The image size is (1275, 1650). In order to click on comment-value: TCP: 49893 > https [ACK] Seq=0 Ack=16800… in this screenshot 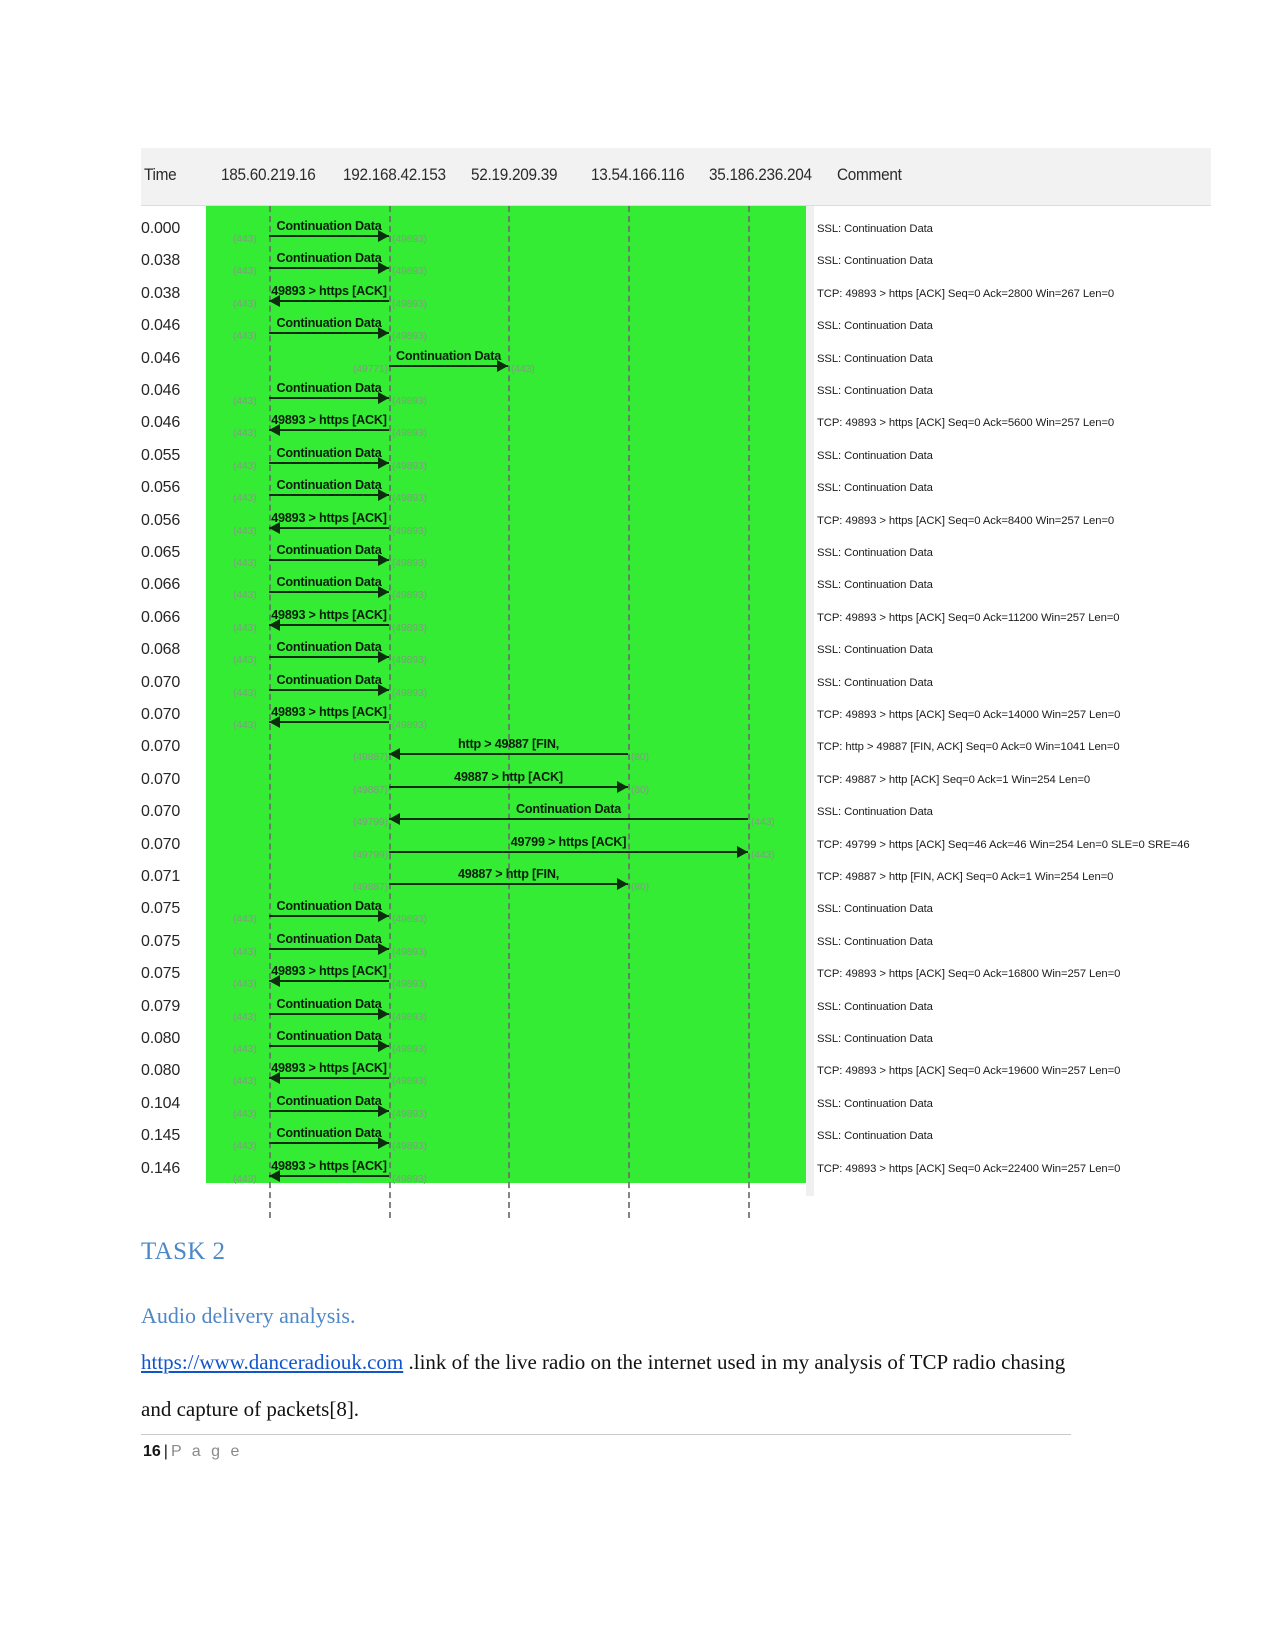, I will do `click(969, 974)`.